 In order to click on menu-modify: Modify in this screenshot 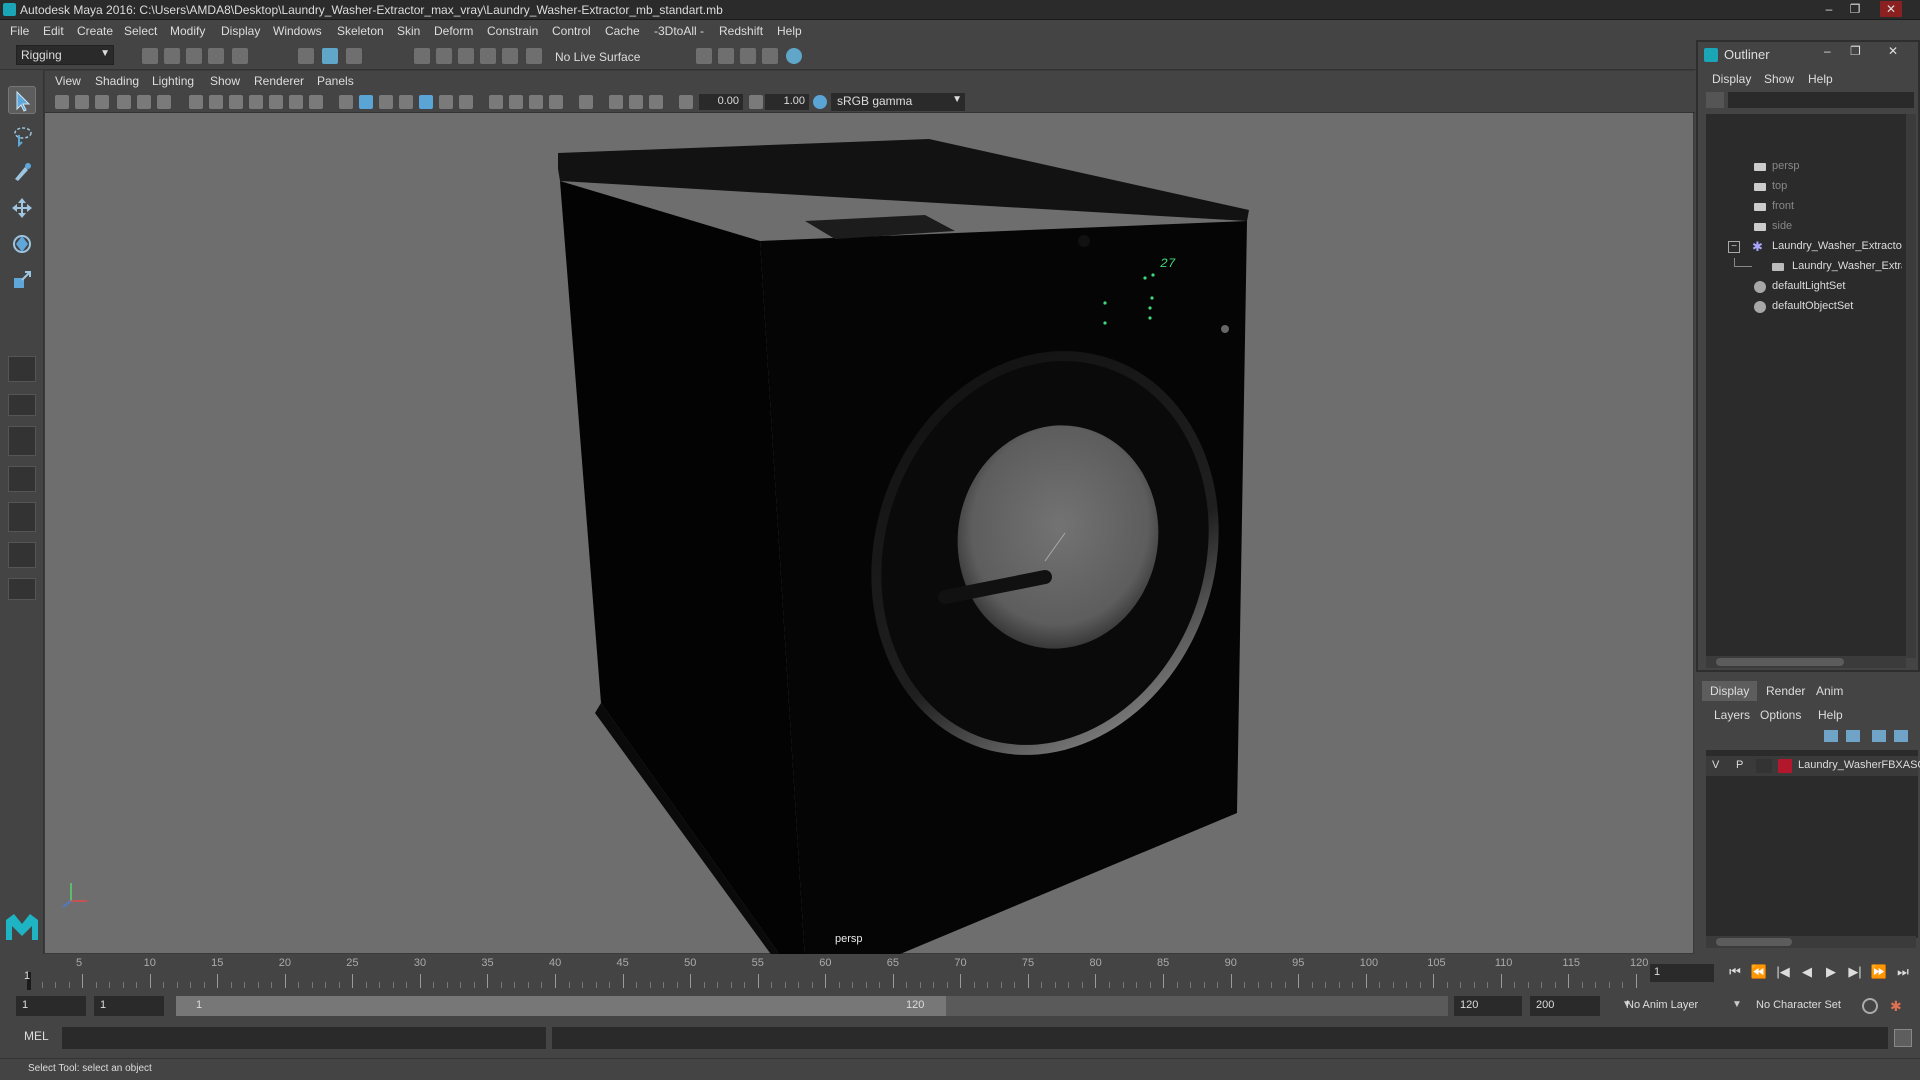, I will do `click(187, 31)`.